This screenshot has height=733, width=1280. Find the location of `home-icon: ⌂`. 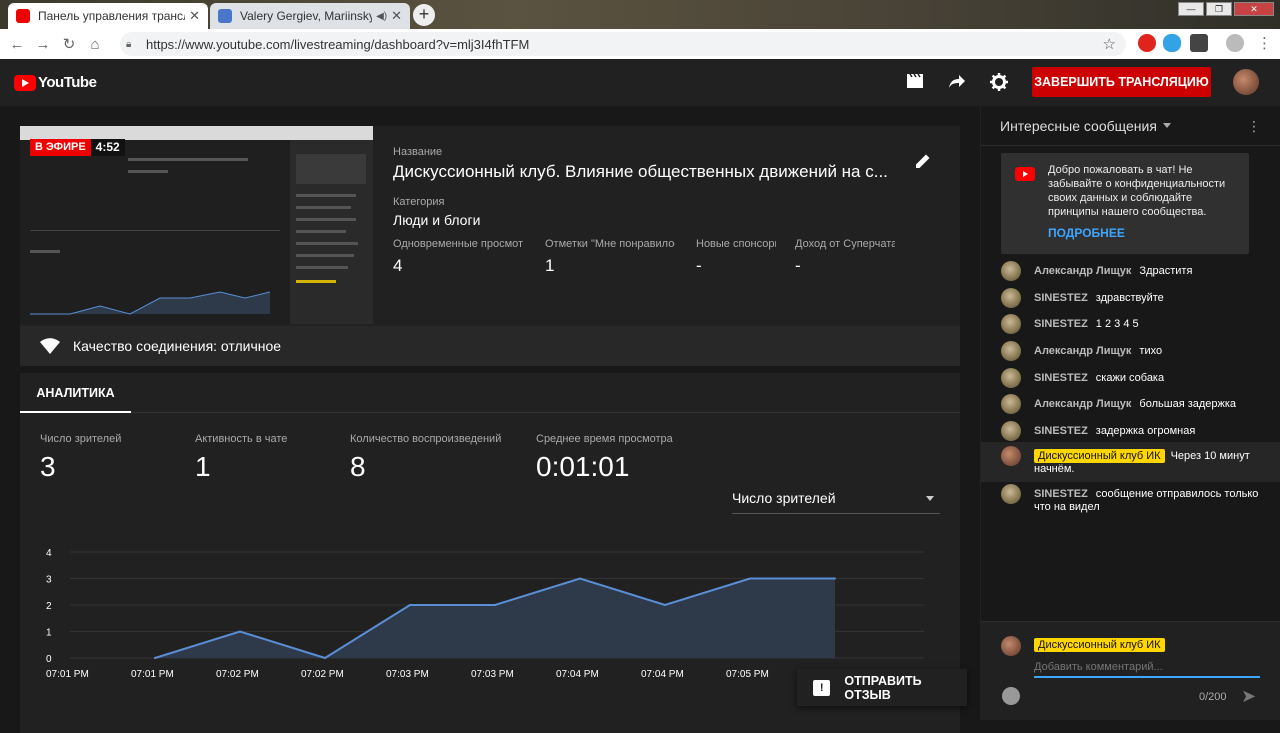

home-icon: ⌂ is located at coordinates (95, 44).